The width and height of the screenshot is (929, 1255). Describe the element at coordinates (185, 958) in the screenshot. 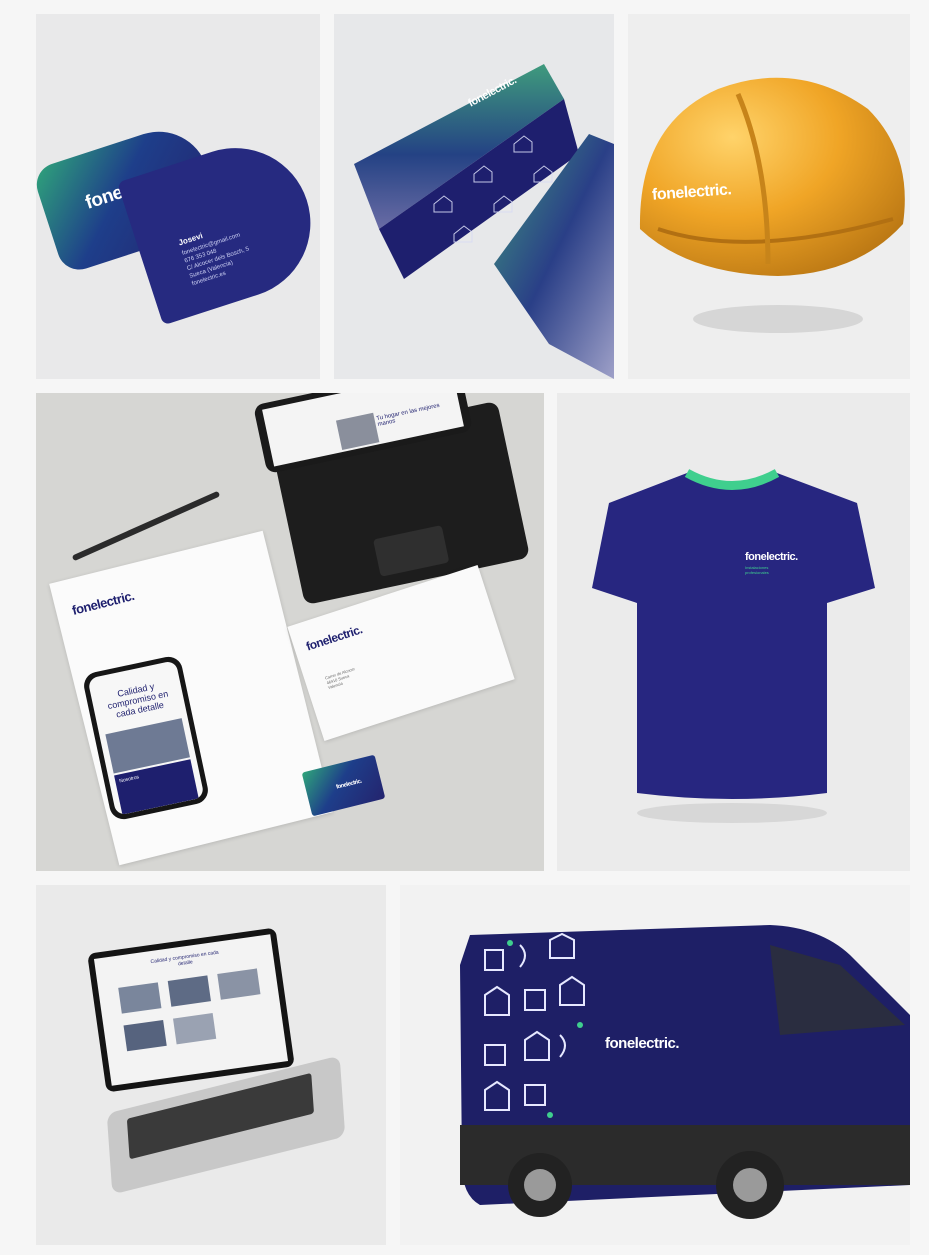

I see `laptop-headline: Calidad y compromiso en cada detalle` at that location.